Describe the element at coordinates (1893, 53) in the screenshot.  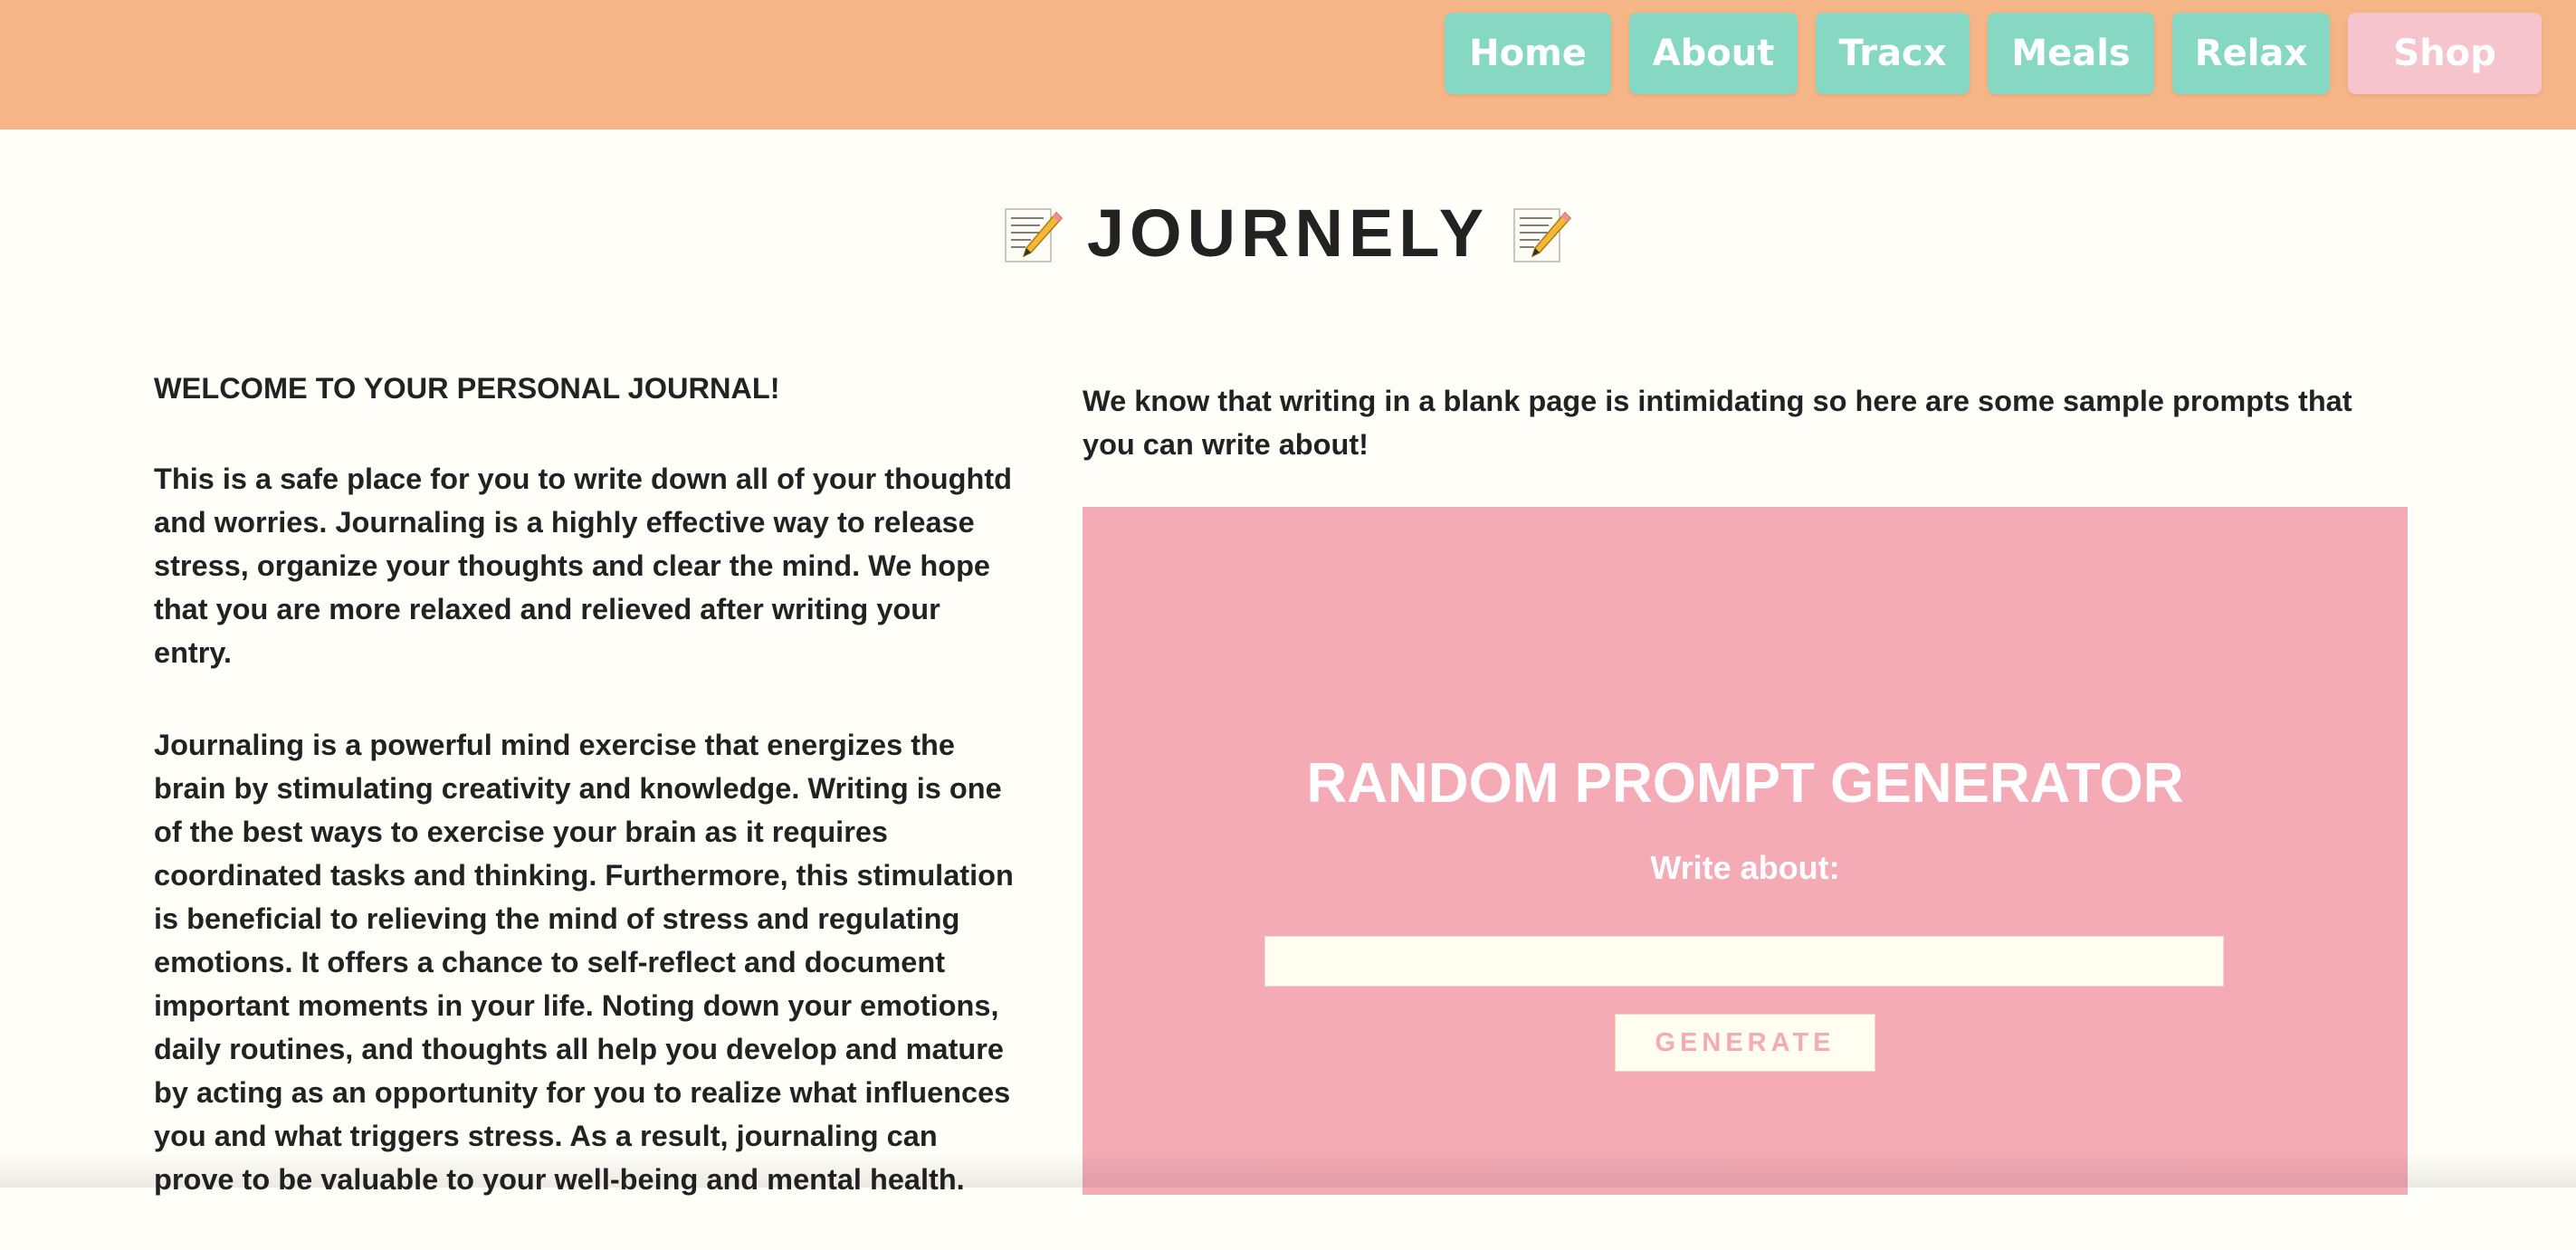
I see `nav-tracx-button: Tracx` at that location.